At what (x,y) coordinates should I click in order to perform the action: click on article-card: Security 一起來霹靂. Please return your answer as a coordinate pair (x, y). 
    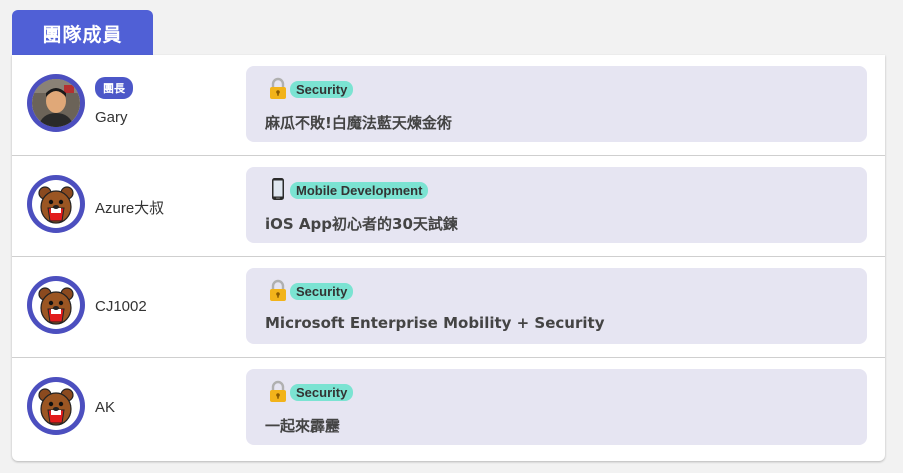
    Looking at the image, I should click on (556, 407).